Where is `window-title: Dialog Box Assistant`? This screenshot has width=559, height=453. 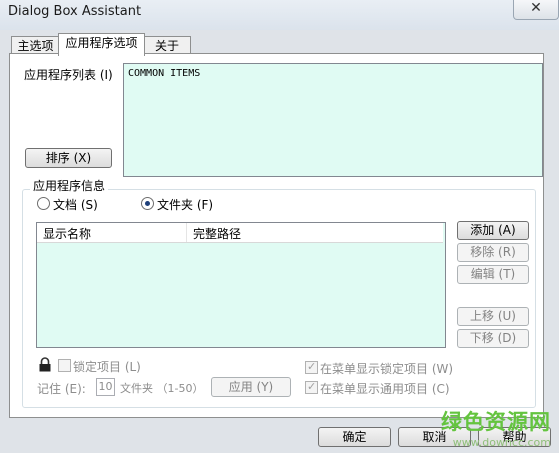 window-title: Dialog Box Assistant is located at coordinates (75, 11).